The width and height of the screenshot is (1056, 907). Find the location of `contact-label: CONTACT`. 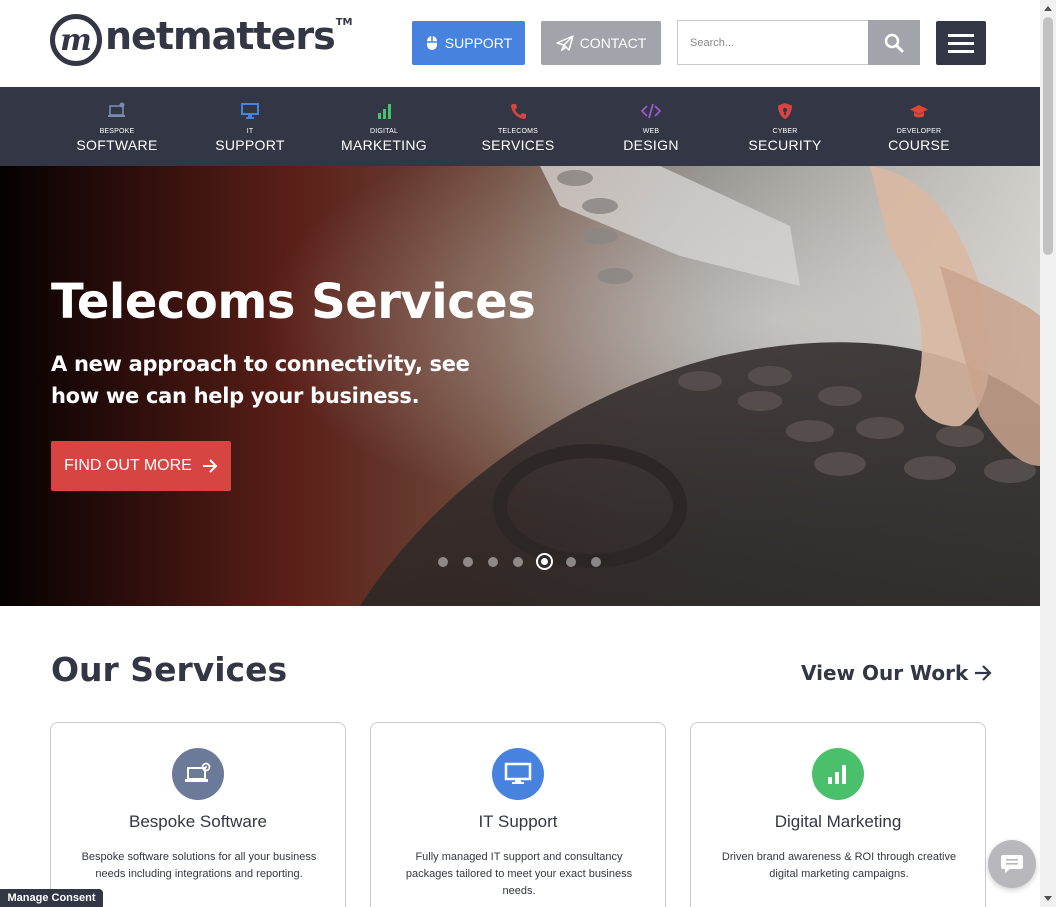

contact-label: CONTACT is located at coordinates (613, 43).